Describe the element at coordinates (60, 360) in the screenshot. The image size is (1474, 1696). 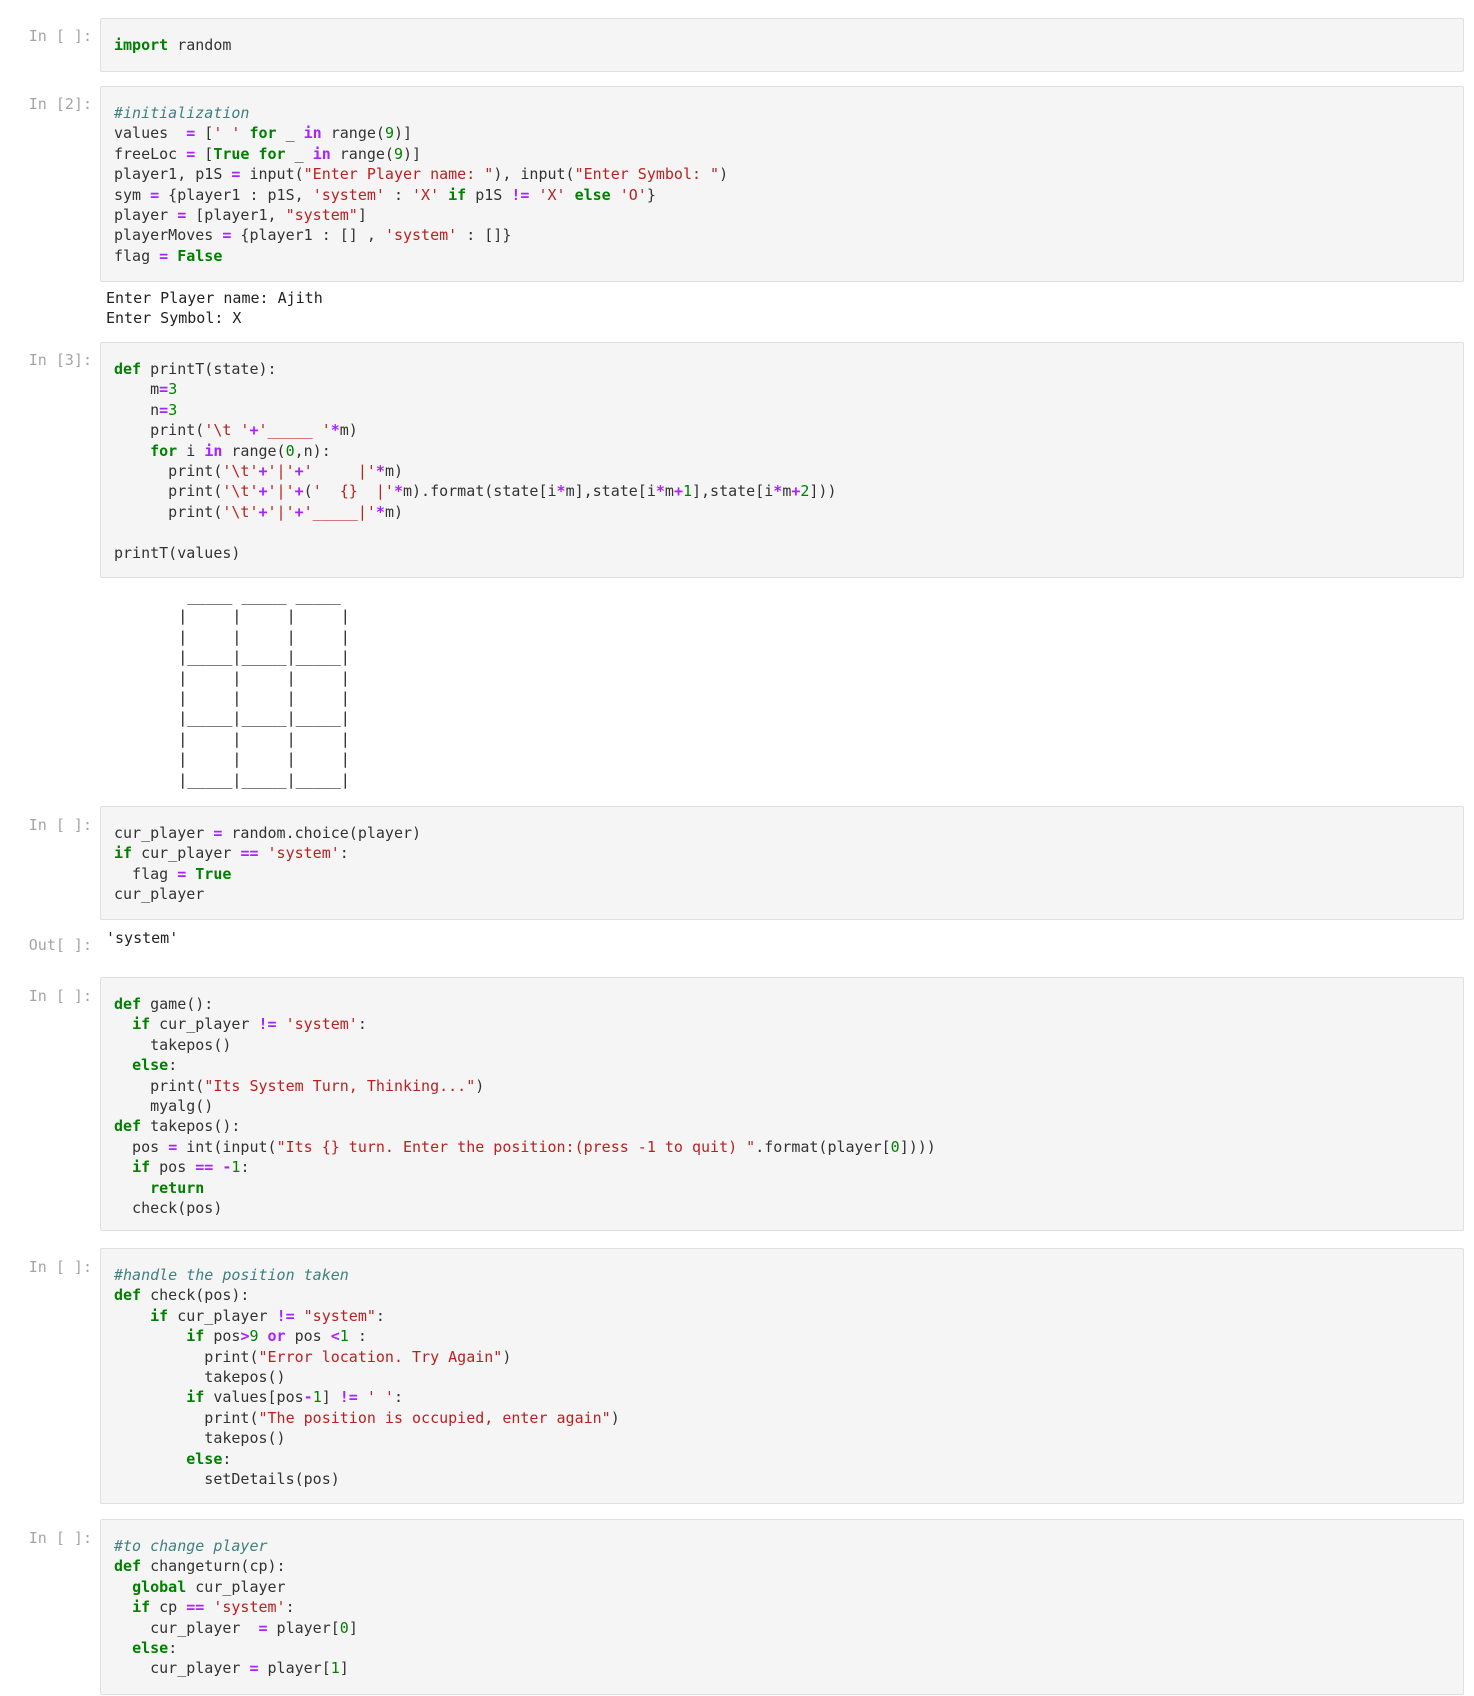
I see `input-prompt: In [3]:` at that location.